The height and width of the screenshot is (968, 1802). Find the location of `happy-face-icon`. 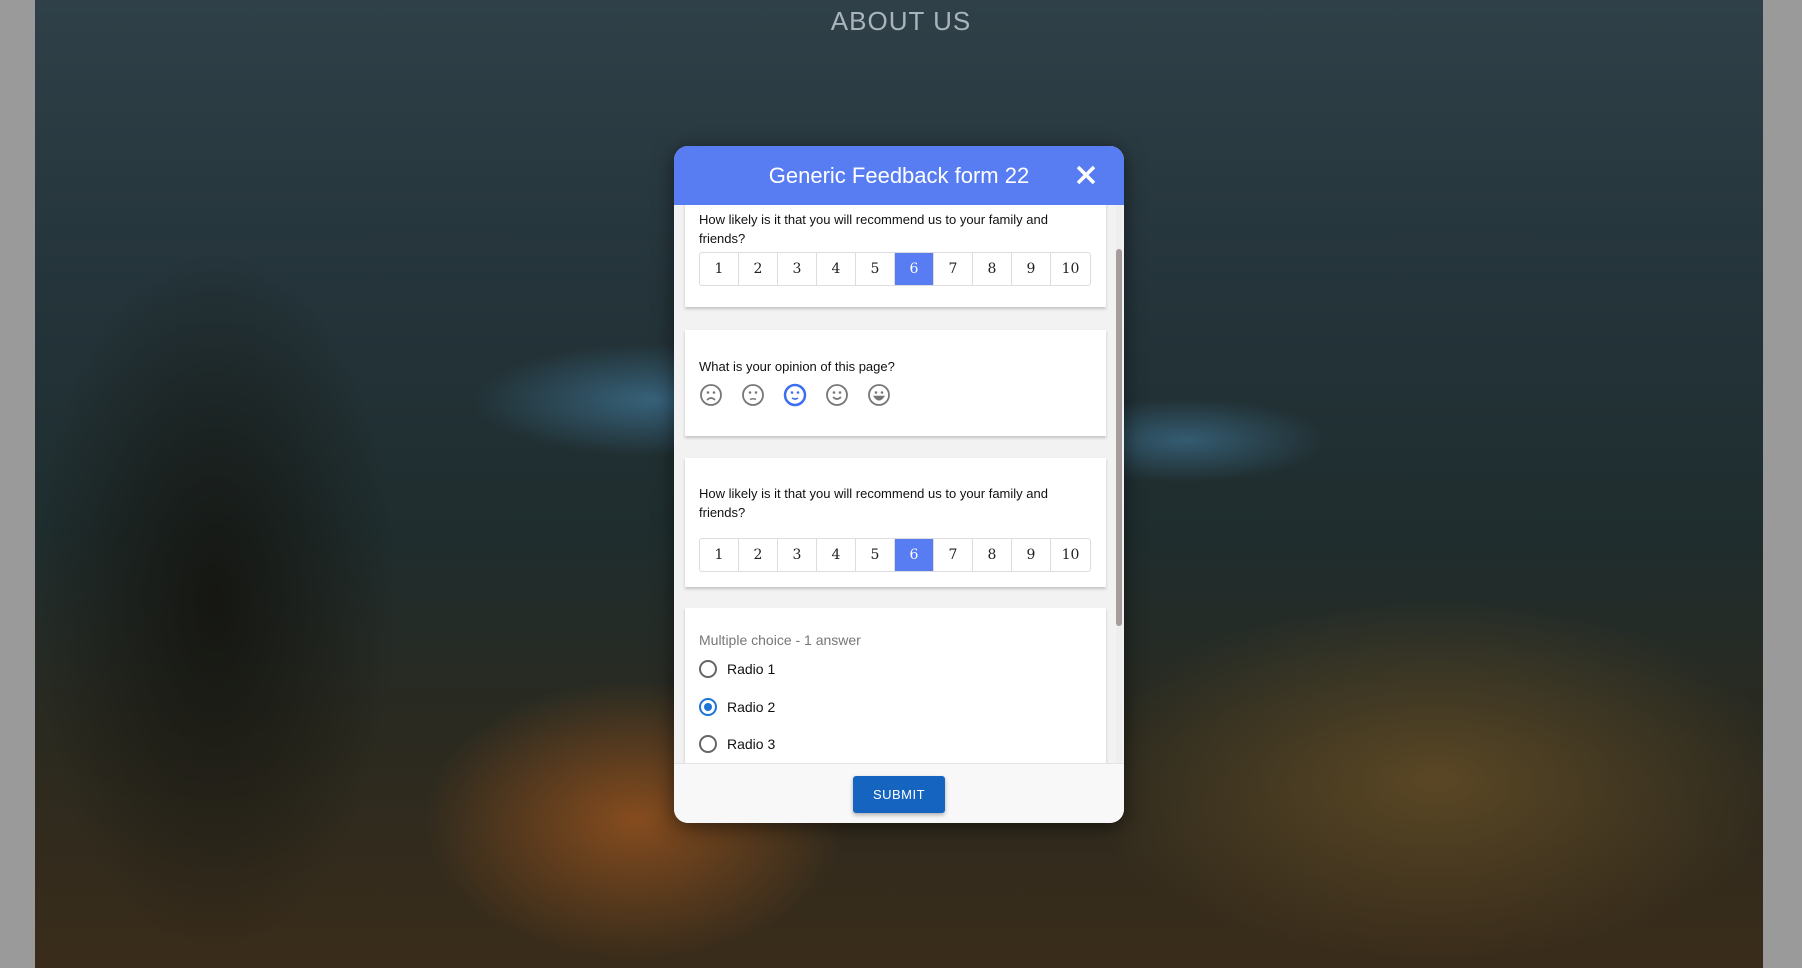

happy-face-icon is located at coordinates (837, 395).